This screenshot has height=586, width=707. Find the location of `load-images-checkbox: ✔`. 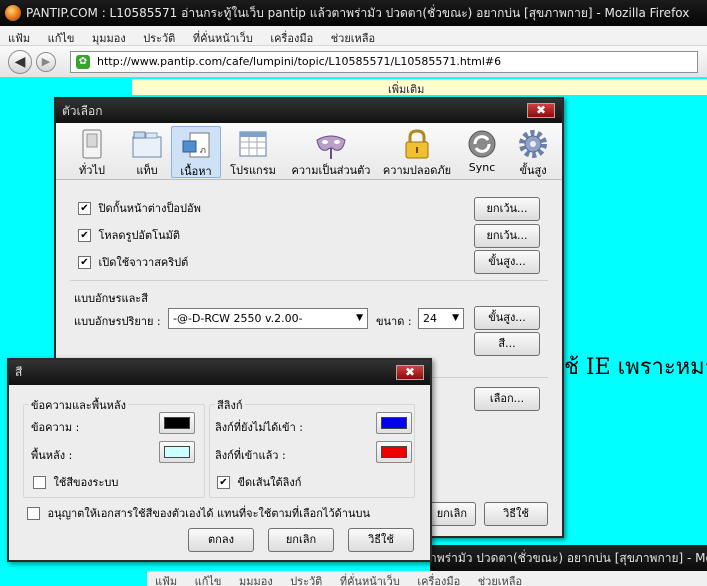

load-images-checkbox: ✔ is located at coordinates (84, 235).